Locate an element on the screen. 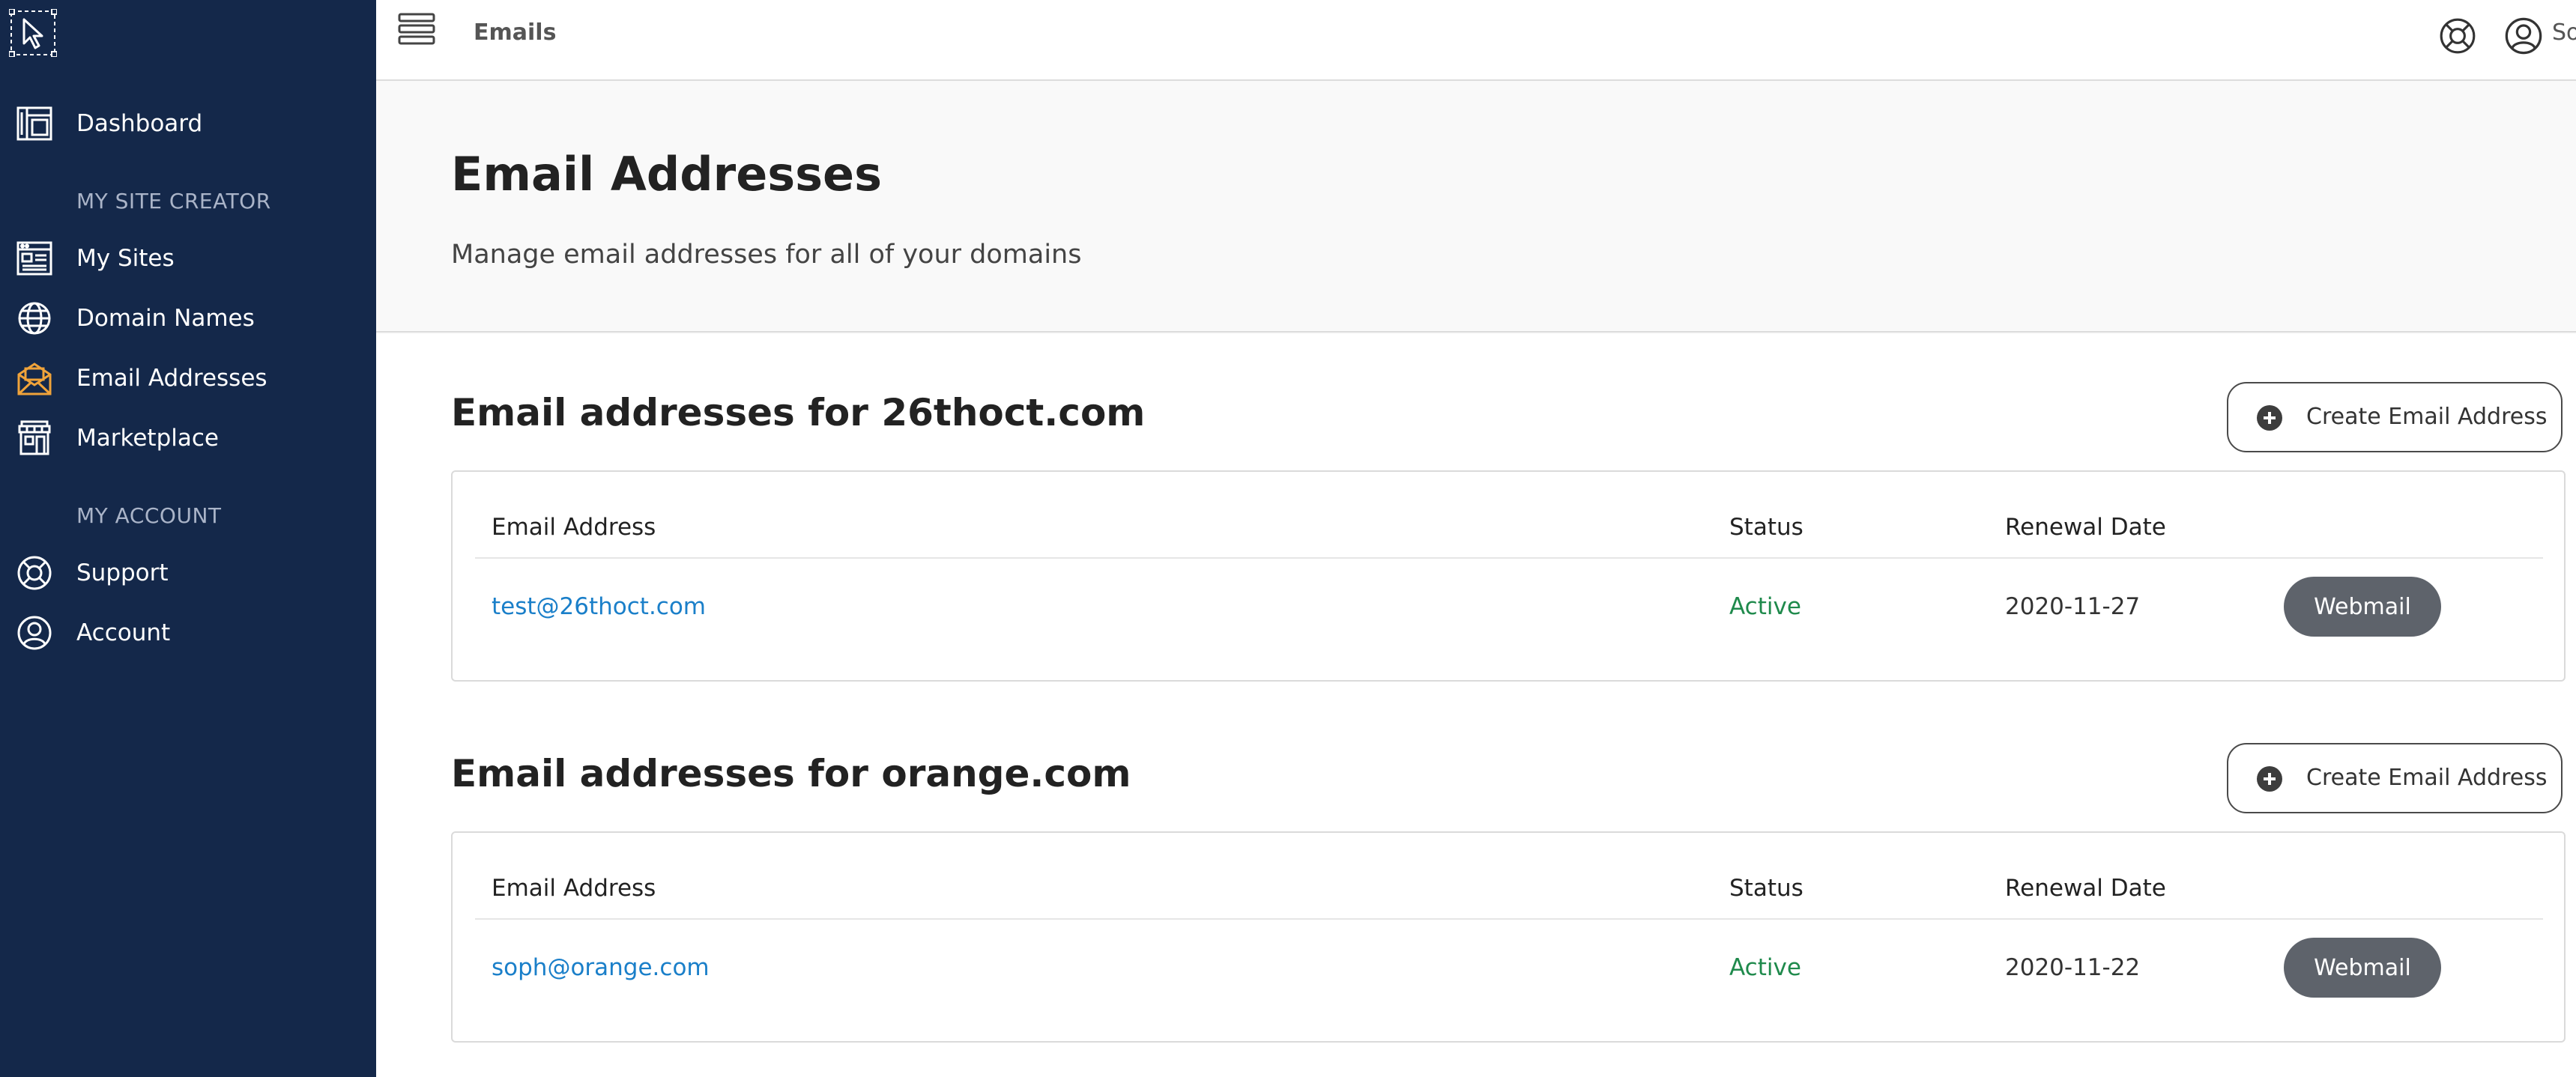  renewal-date: 2020-11-22 is located at coordinates (2073, 967).